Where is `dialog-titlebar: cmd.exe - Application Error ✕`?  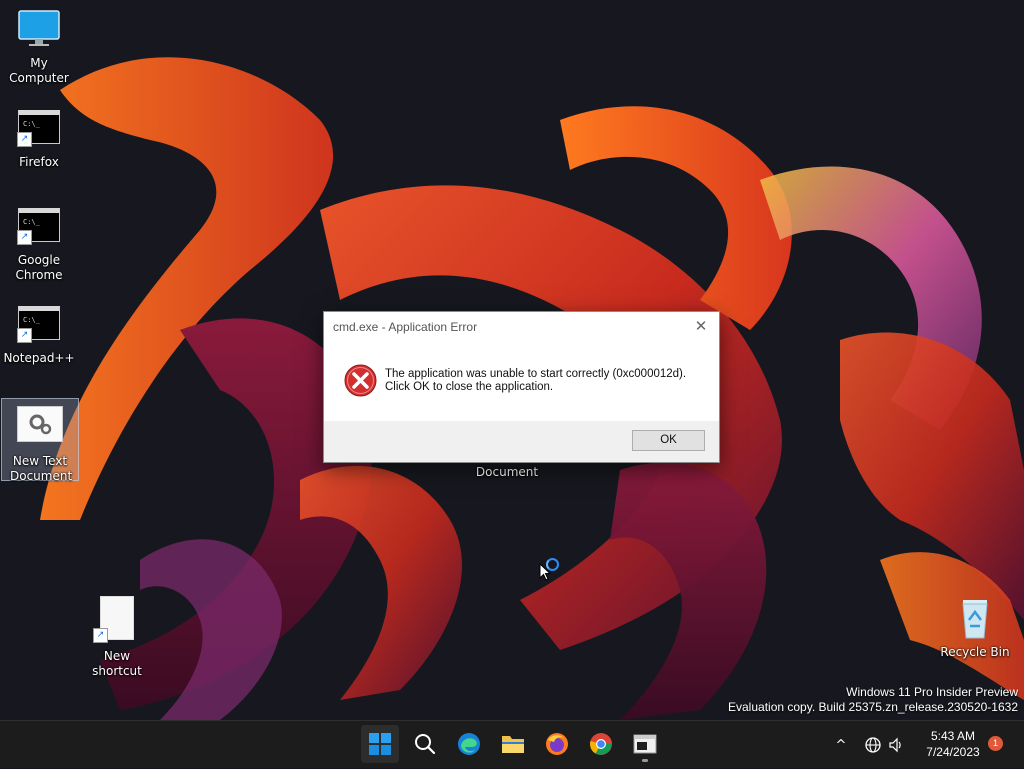 dialog-titlebar: cmd.exe - Application Error ✕ is located at coordinates (521, 326).